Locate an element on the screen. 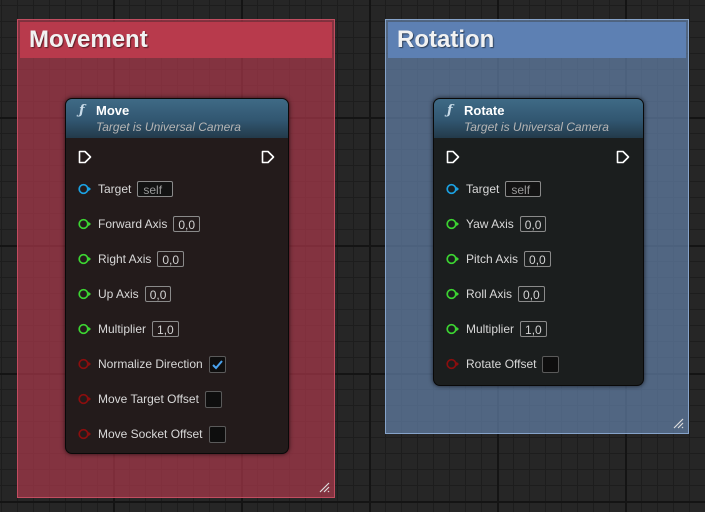 This screenshot has width=705, height=512. pin-label: Normalize Direction is located at coordinates (150, 364).